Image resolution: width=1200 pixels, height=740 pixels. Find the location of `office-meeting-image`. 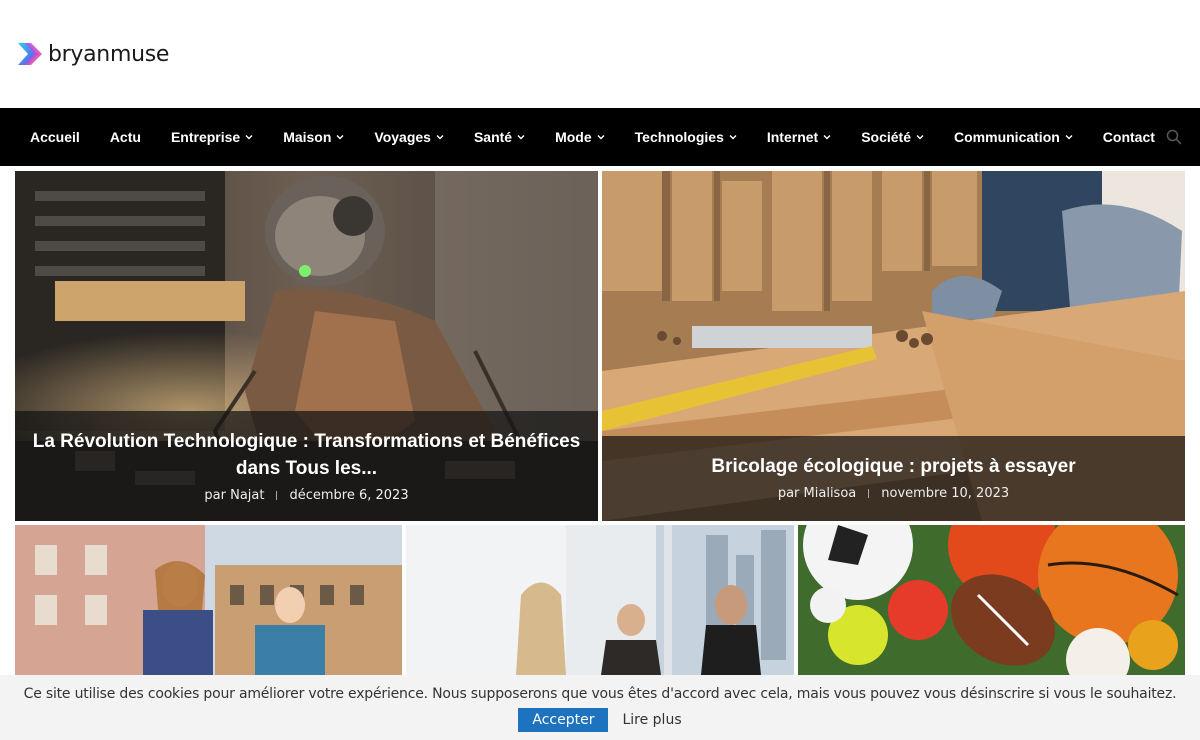

office-meeting-image is located at coordinates (600, 600).